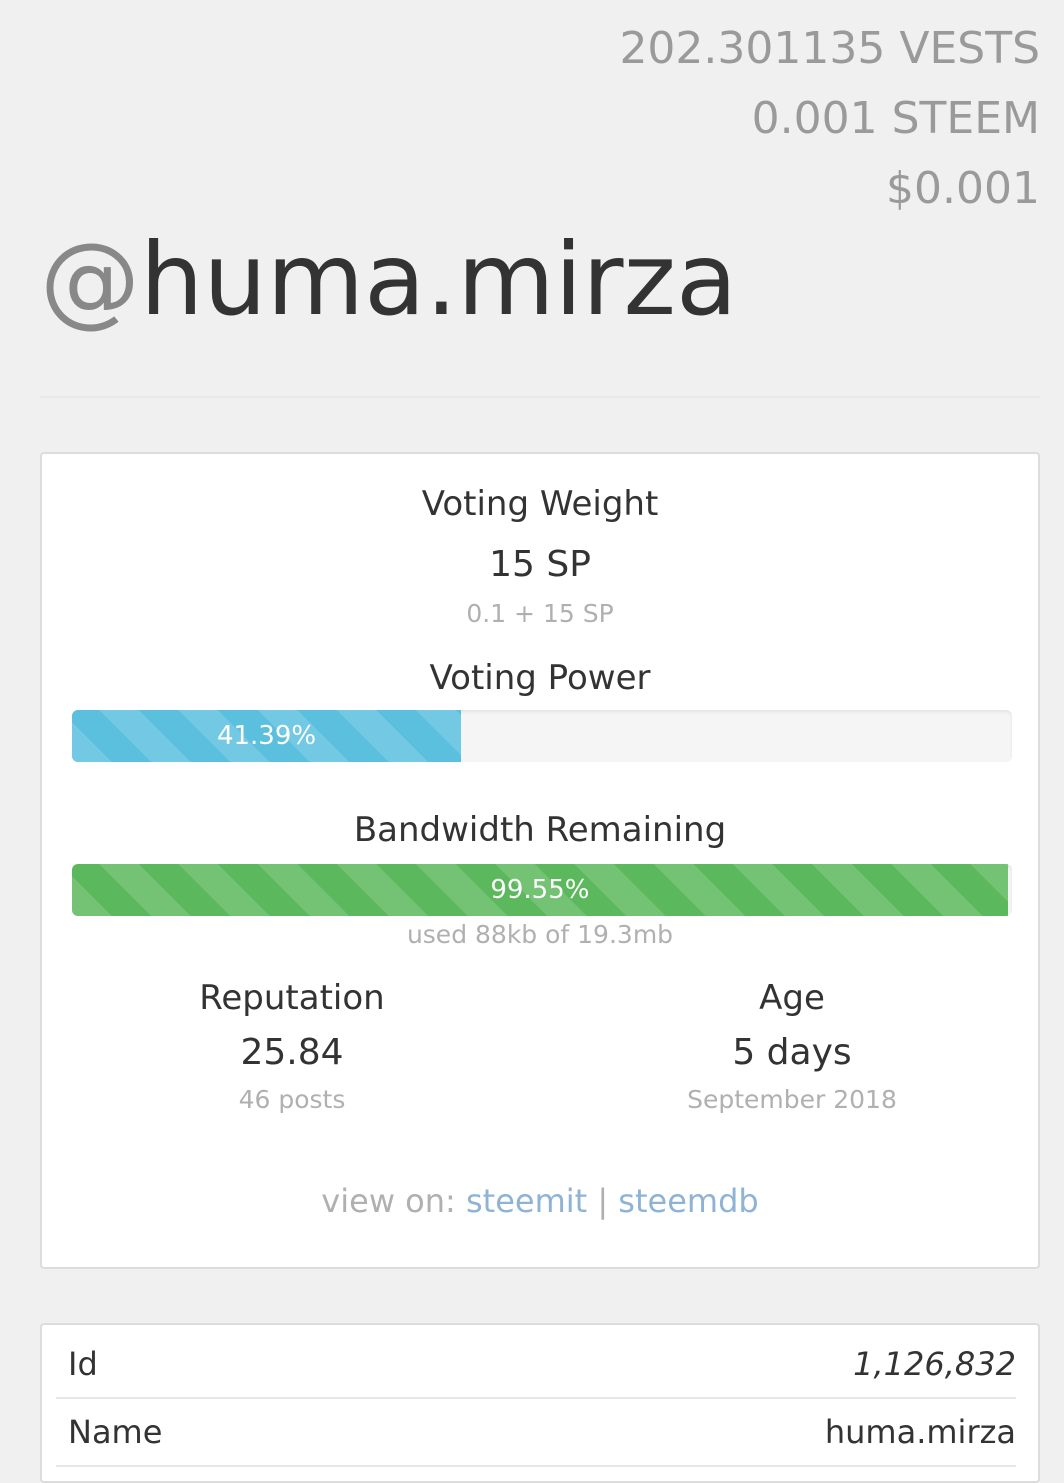 This screenshot has width=1064, height=1483. Describe the element at coordinates (83, 1364) in the screenshot. I see `property-key: Id` at that location.